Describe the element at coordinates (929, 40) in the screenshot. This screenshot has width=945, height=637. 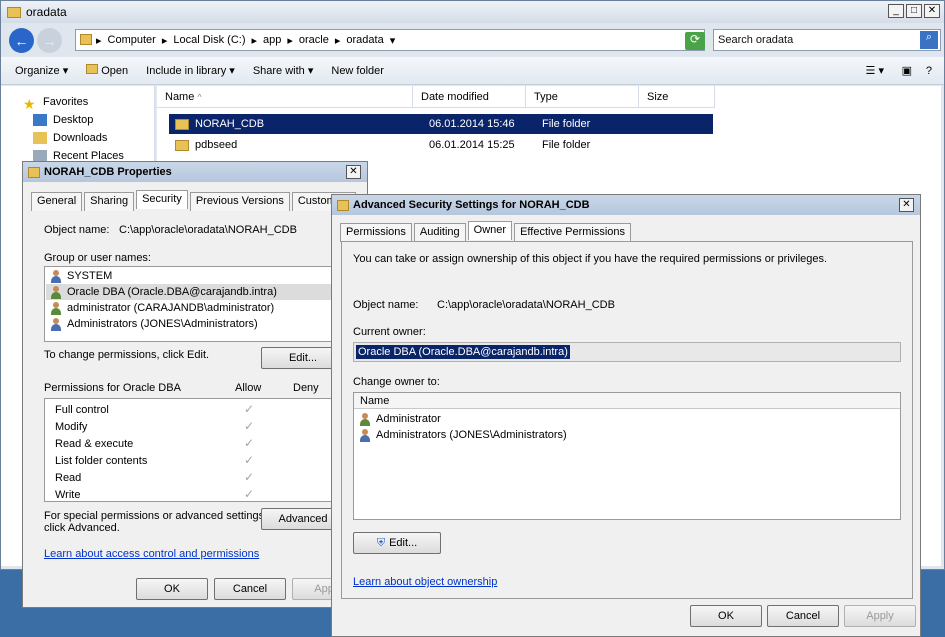
I see `search-icon: ⌕` at that location.